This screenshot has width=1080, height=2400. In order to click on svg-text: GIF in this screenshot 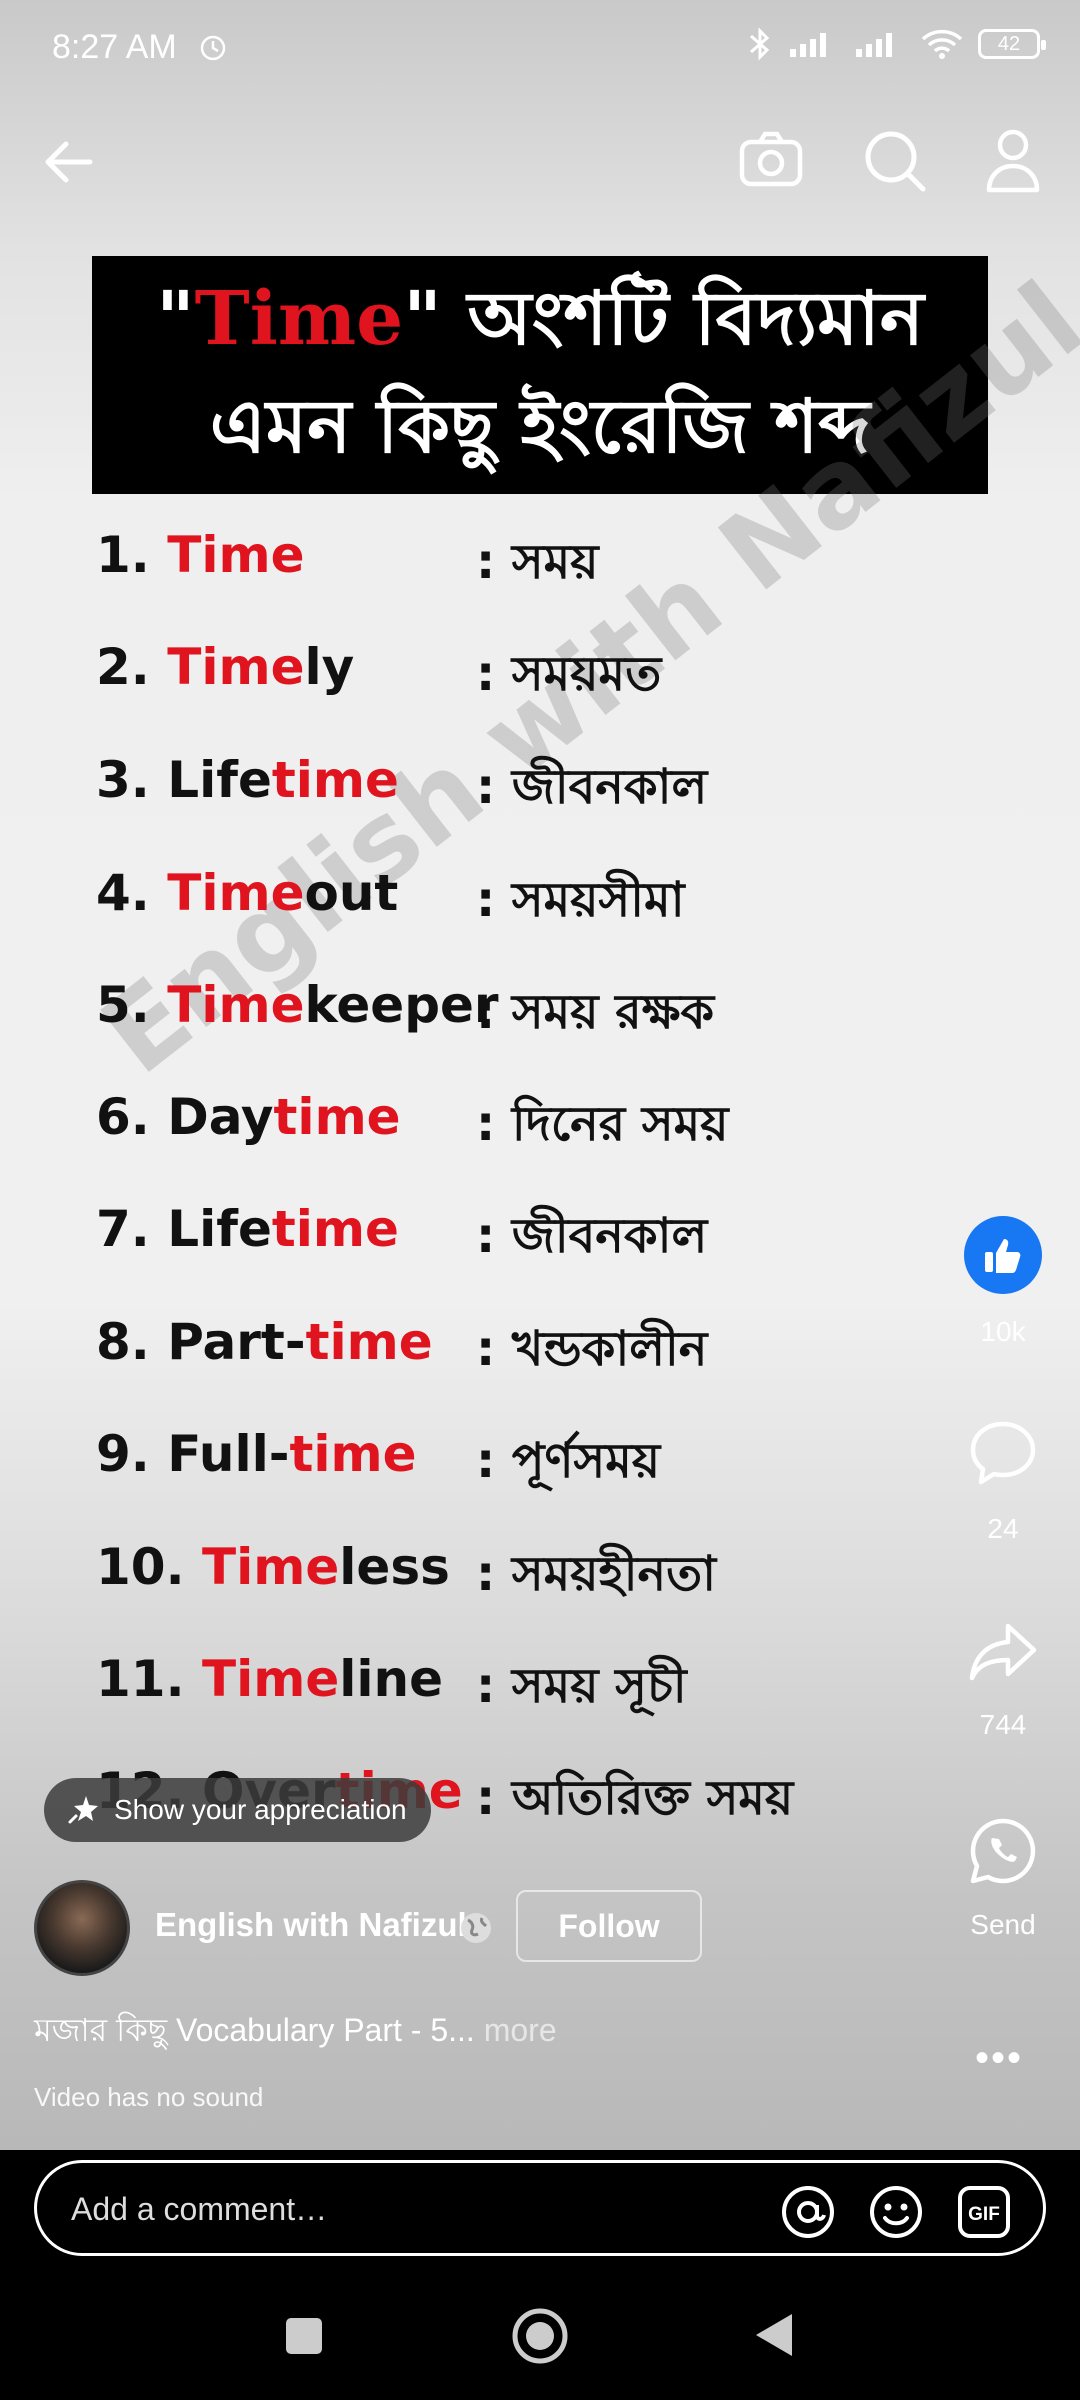, I will do `click(984, 2214)`.